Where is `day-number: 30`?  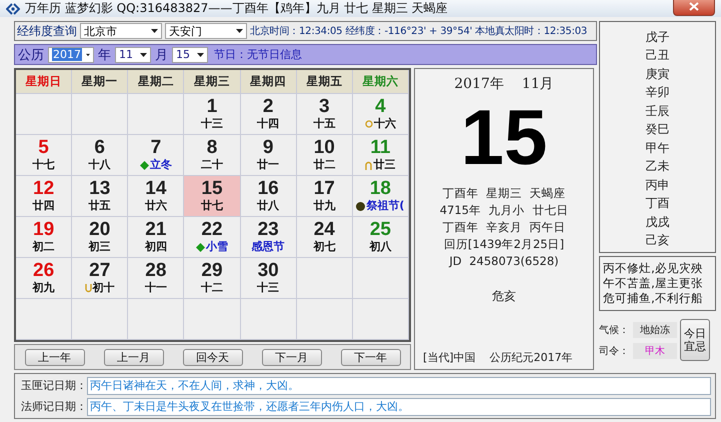
day-number: 30 is located at coordinates (268, 271).